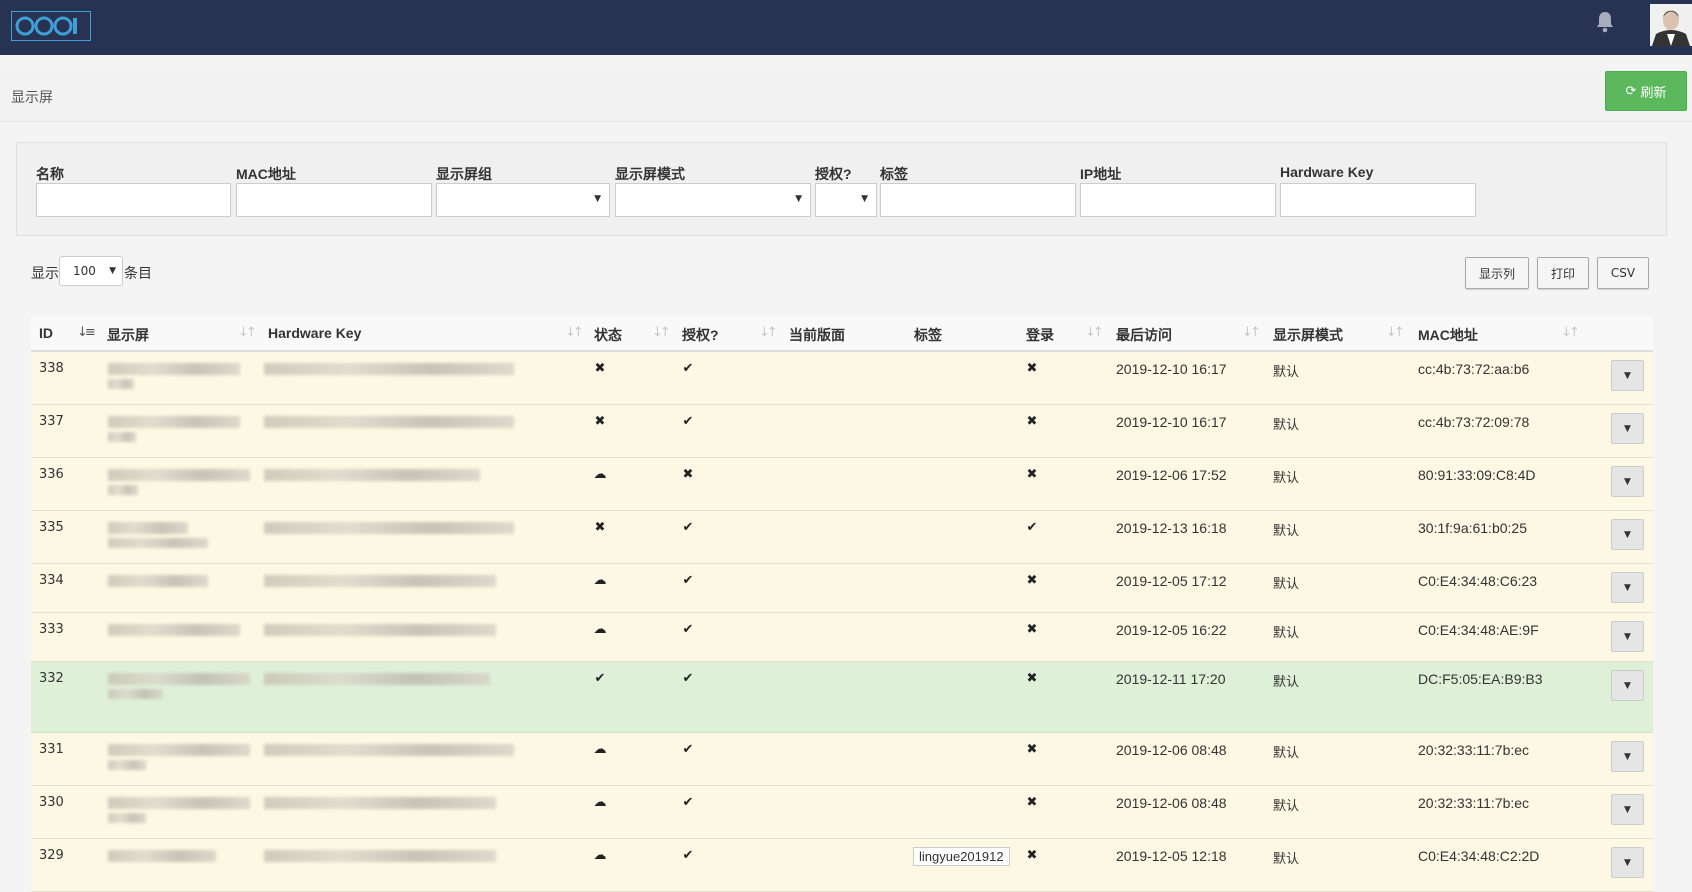 The image size is (1692, 892). I want to click on print-button: 打印, so click(1563, 273).